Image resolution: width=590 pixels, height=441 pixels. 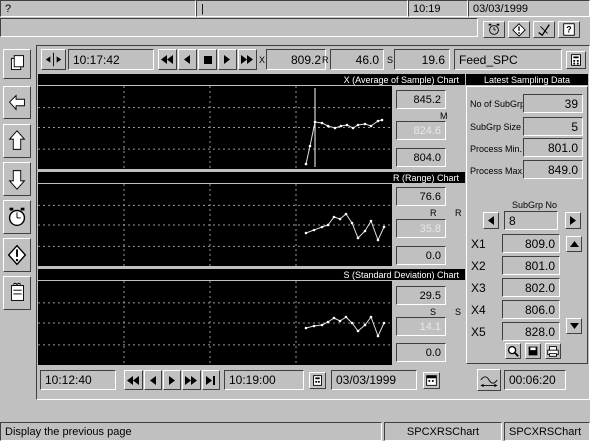 What do you see at coordinates (17, 255) in the screenshot?
I see `warning-nav-icon` at bounding box center [17, 255].